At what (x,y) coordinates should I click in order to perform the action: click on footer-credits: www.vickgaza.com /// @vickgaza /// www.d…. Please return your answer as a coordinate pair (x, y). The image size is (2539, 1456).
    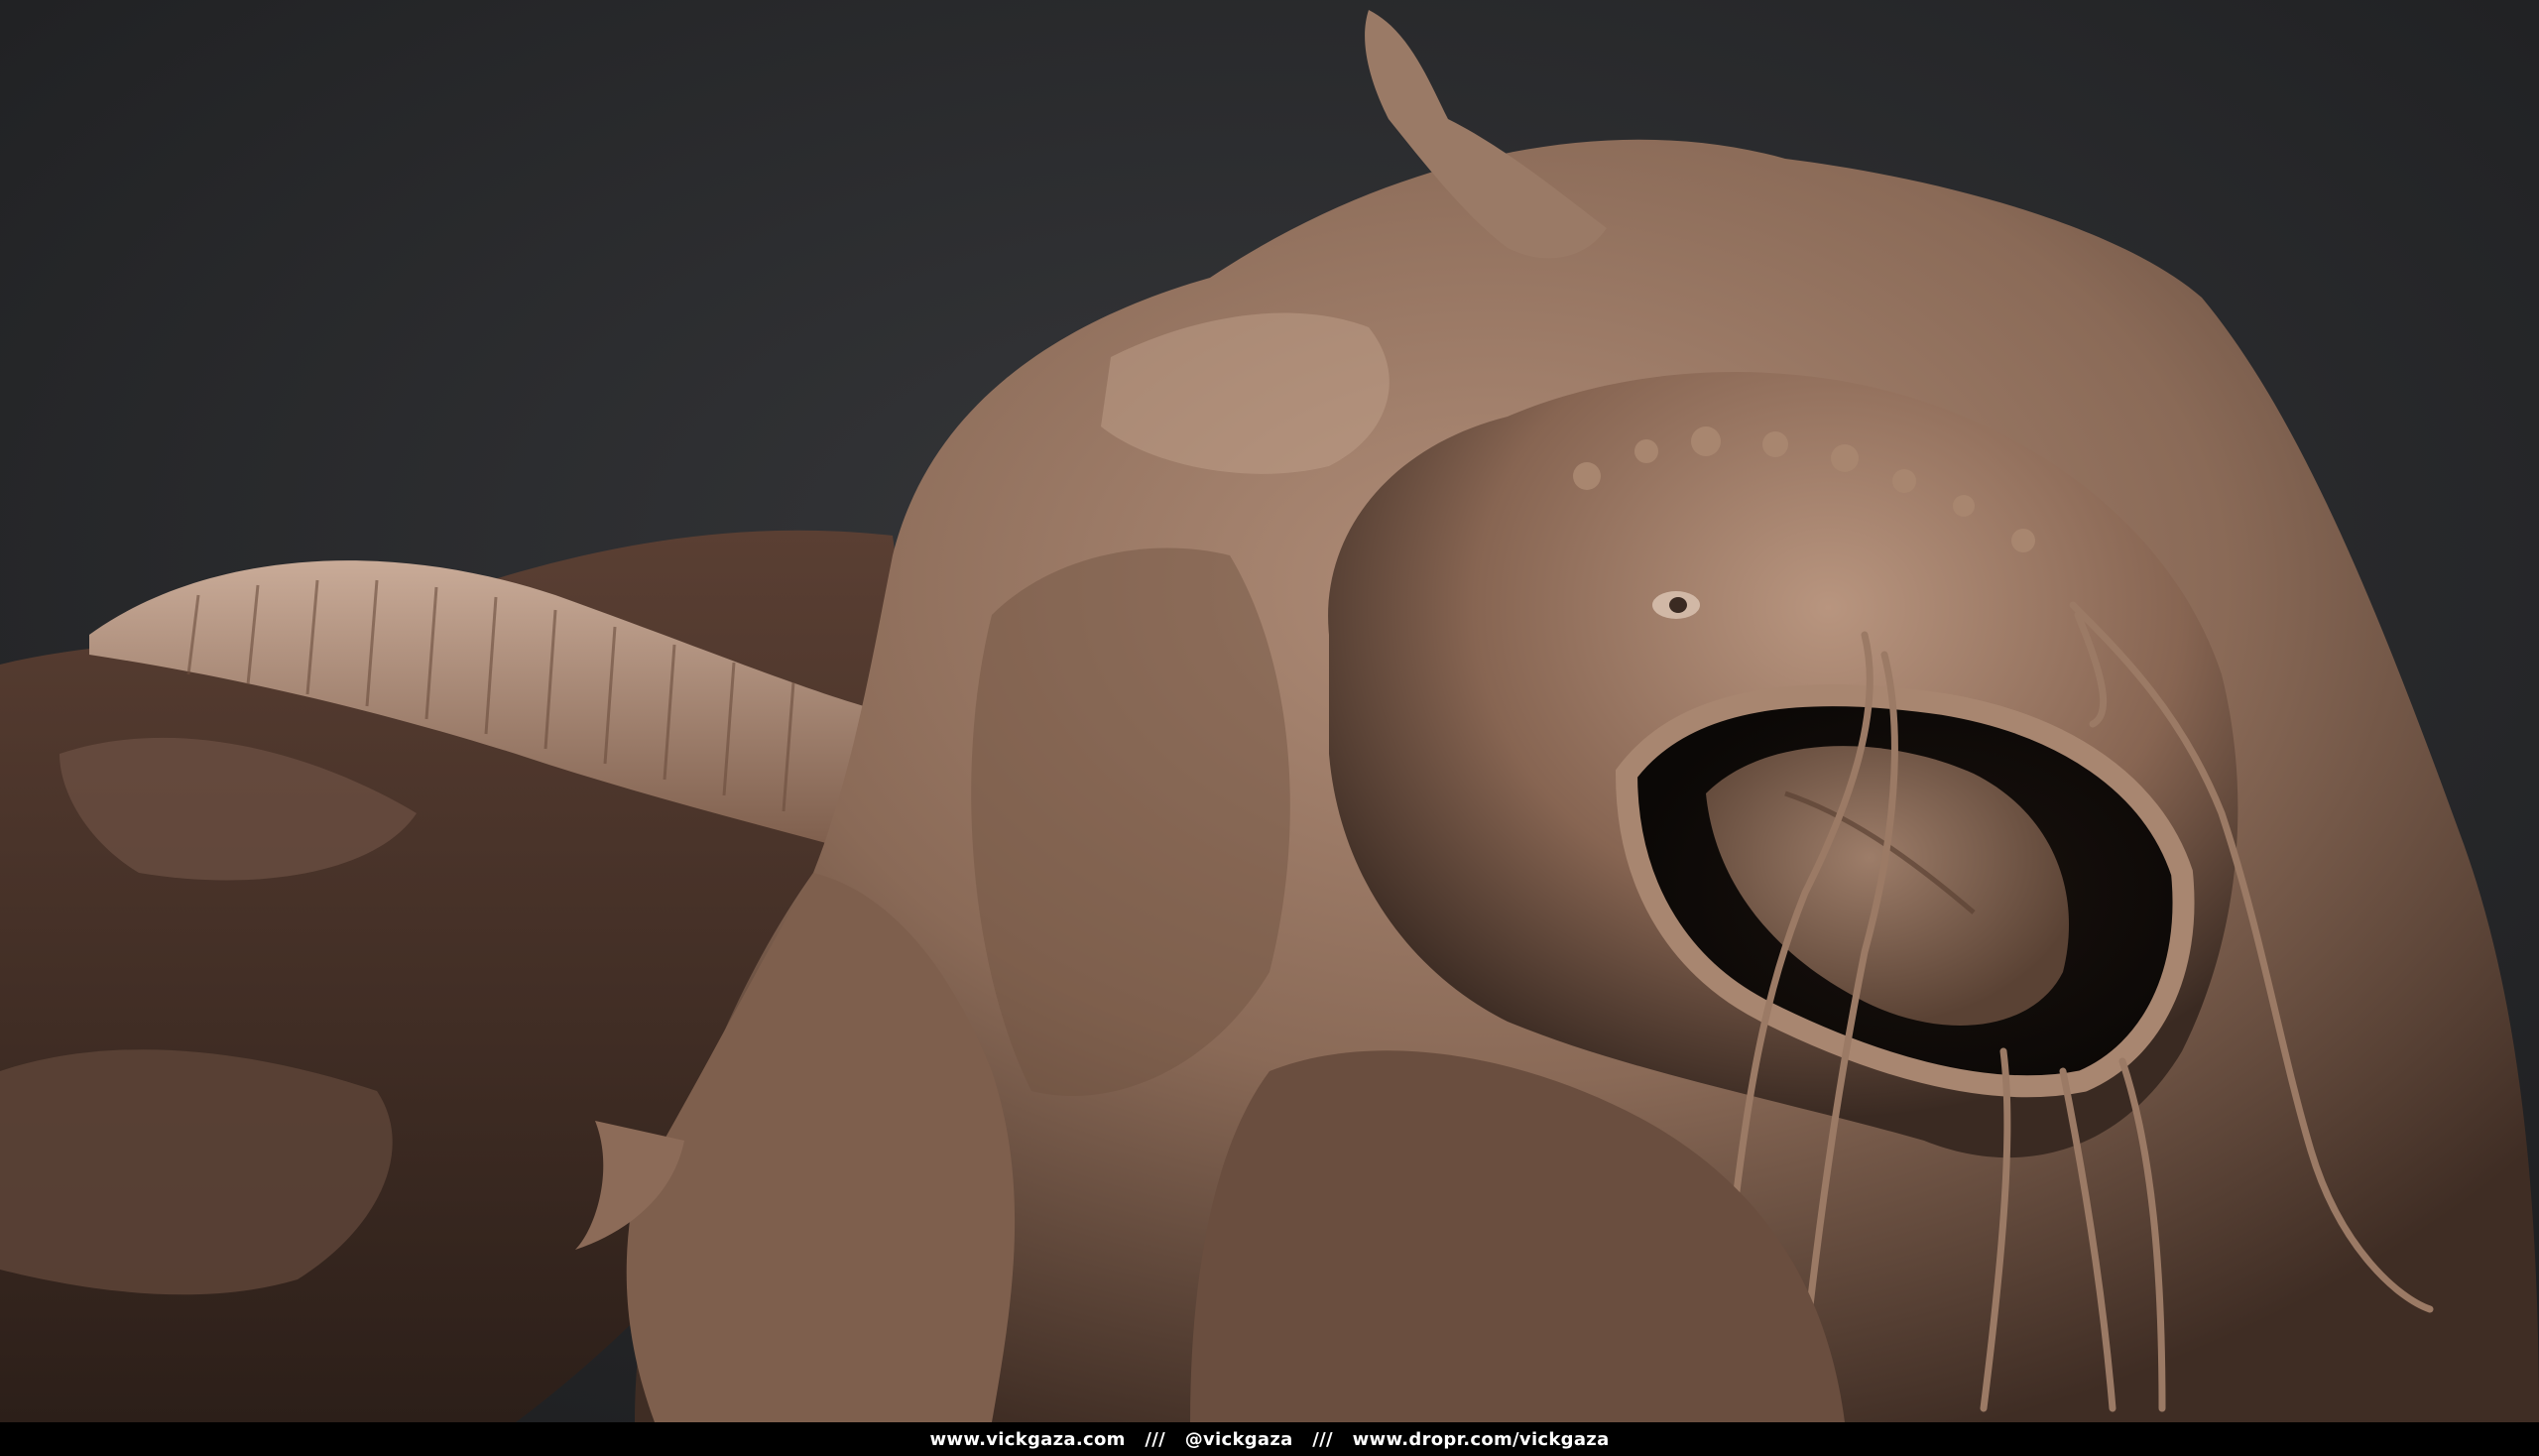
    Looking at the image, I should click on (1269, 1439).